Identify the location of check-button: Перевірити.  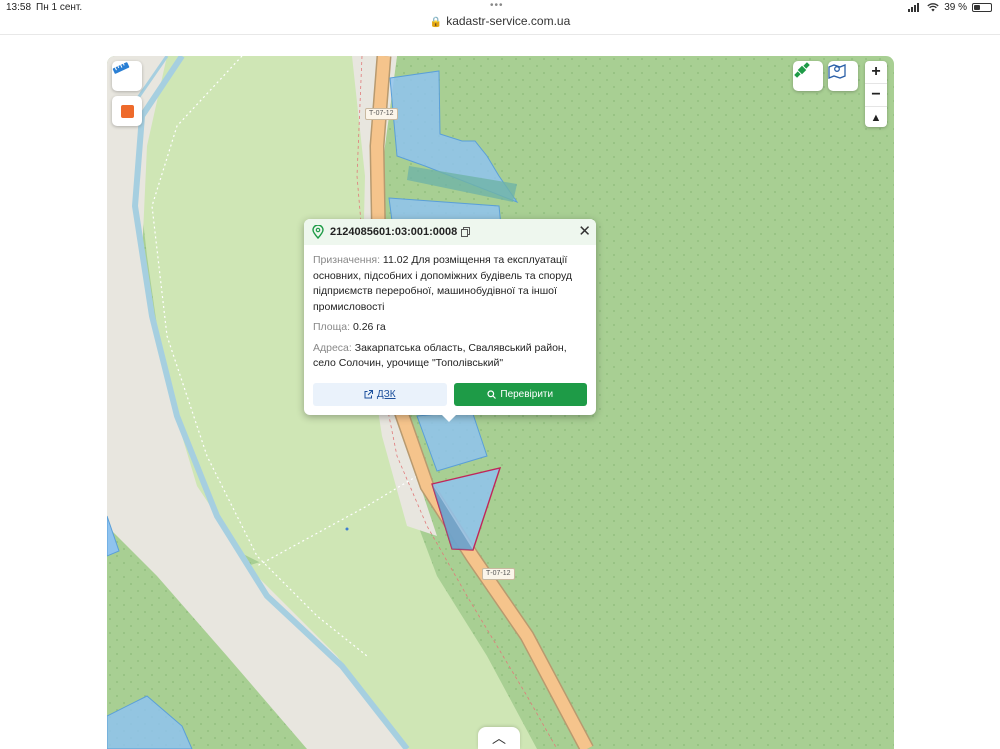
(520, 394).